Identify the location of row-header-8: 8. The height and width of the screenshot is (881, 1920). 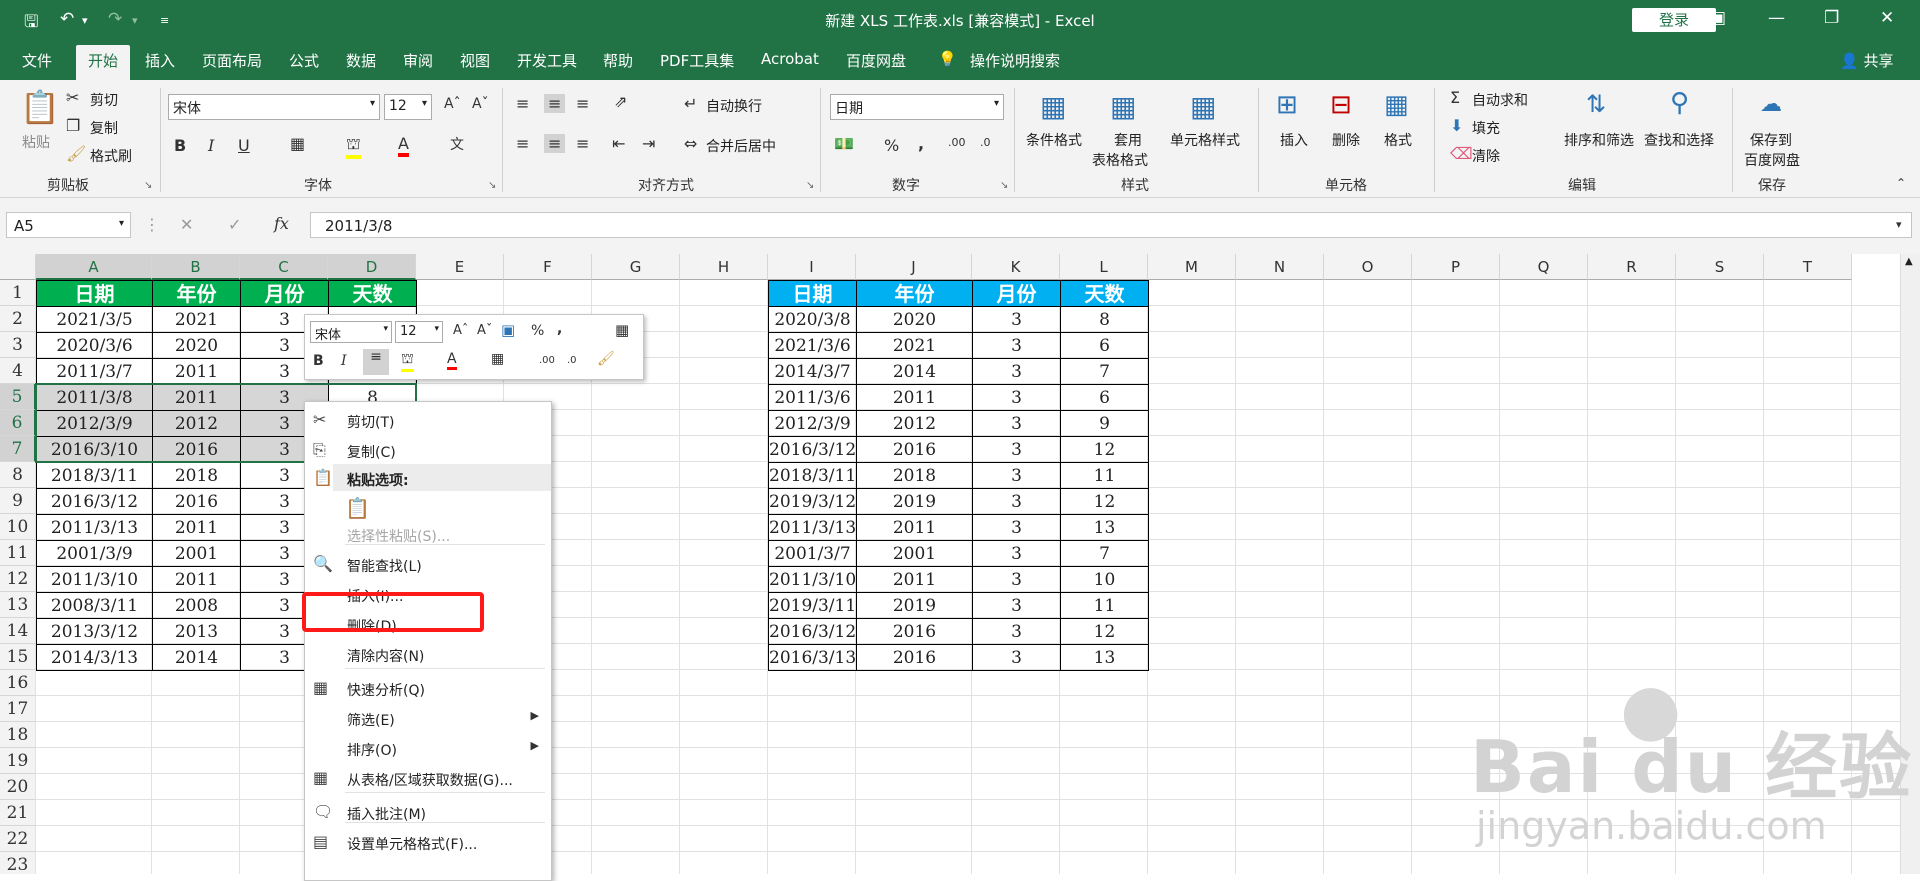
(18, 475).